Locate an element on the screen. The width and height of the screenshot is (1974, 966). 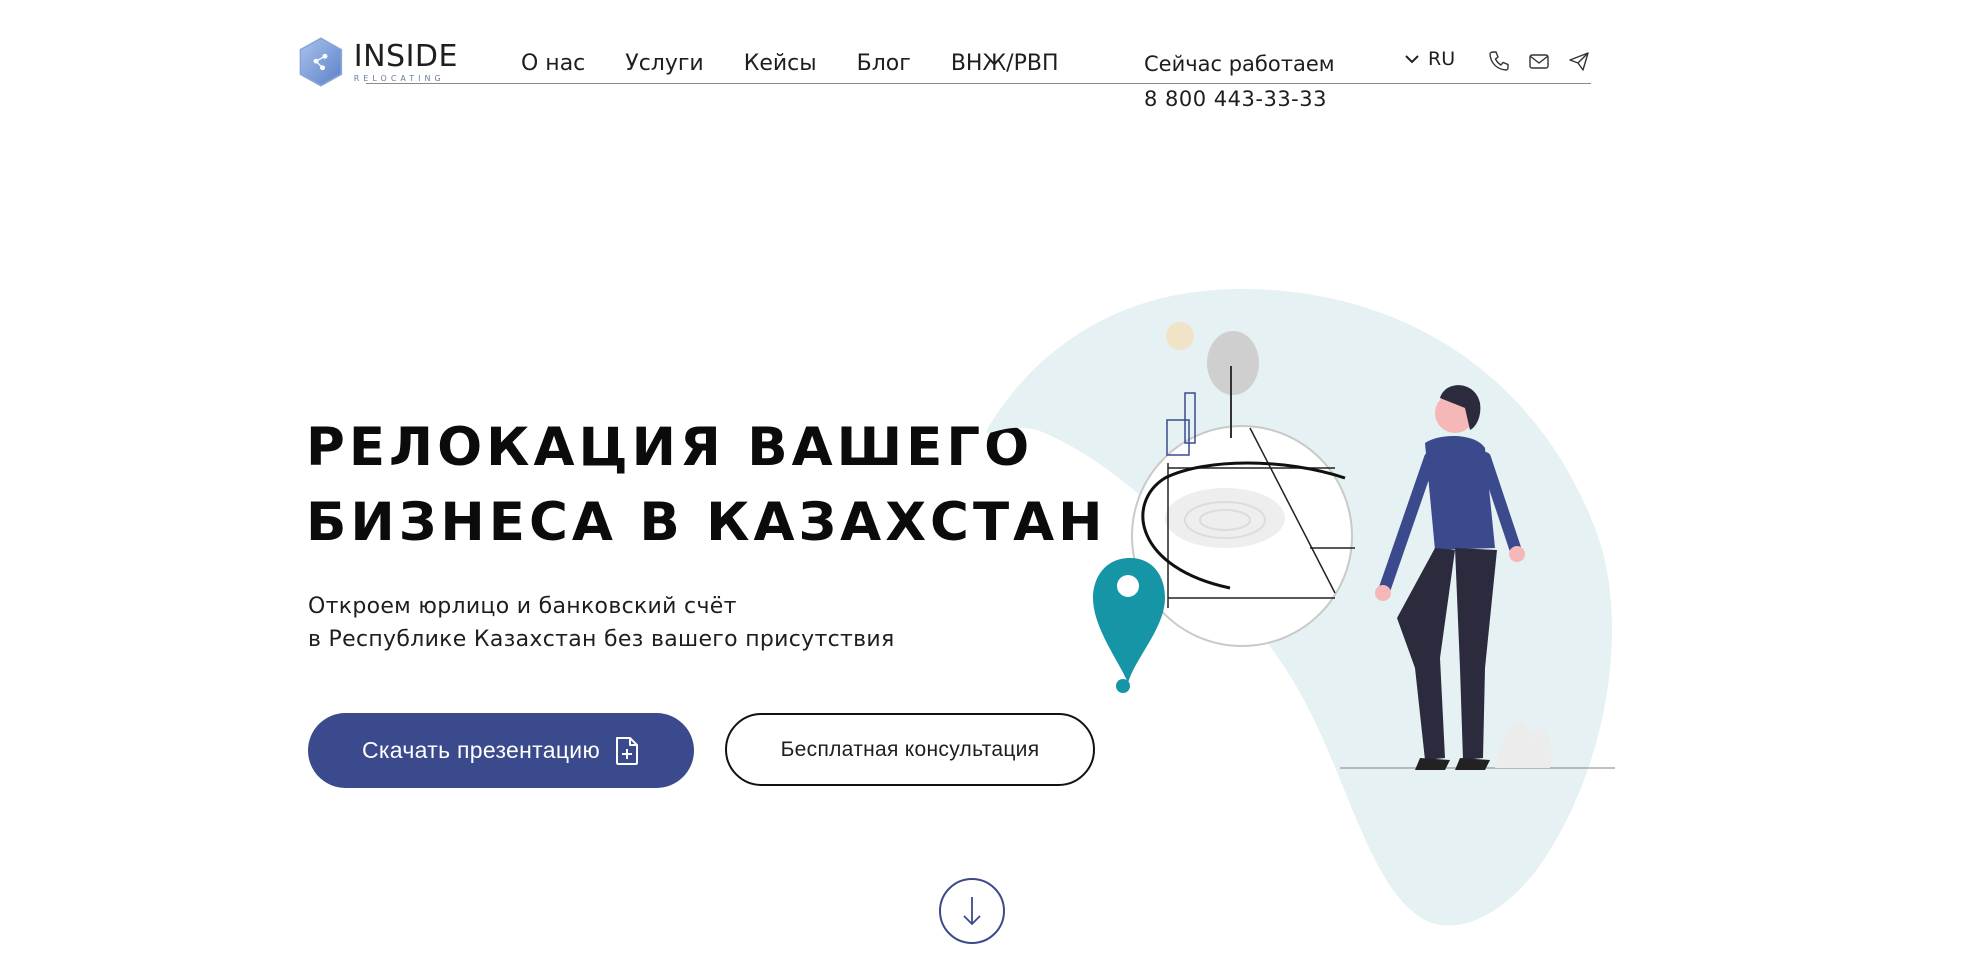
mail-icon is located at coordinates (1539, 61).